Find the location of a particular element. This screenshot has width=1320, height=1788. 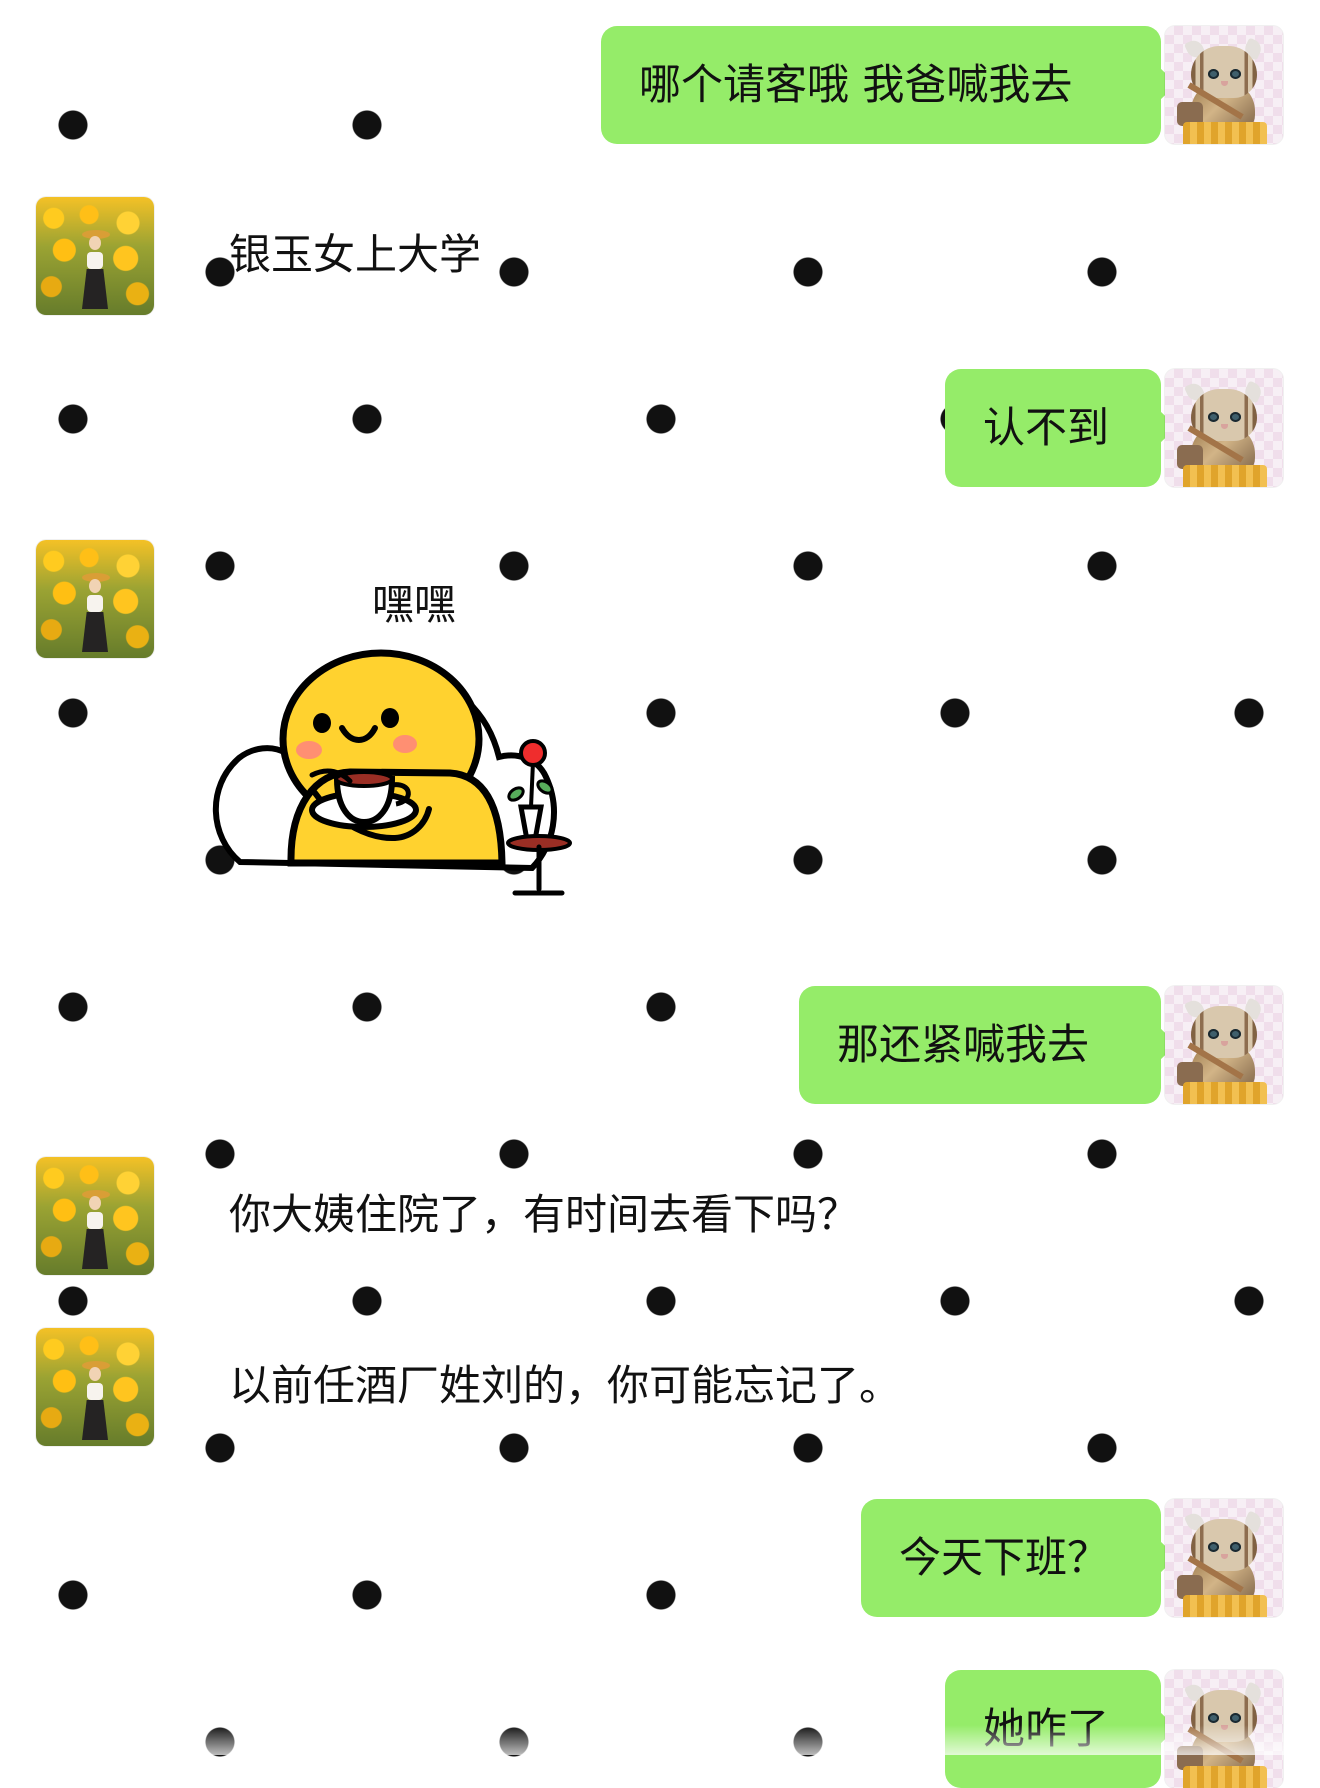

message-bubble: 那还紧喊我去 is located at coordinates (988, 1045).